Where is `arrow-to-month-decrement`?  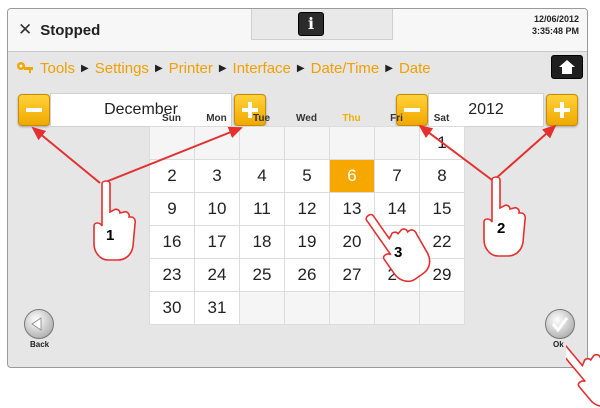 arrow-to-month-decrement is located at coordinates (66, 155).